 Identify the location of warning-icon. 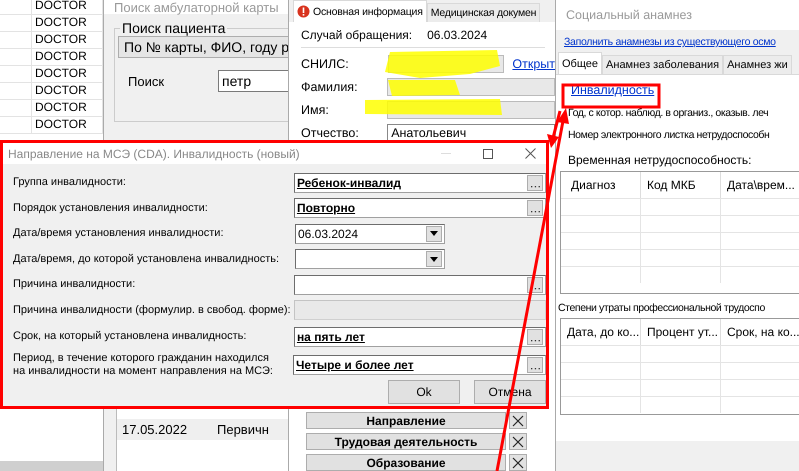
(303, 11).